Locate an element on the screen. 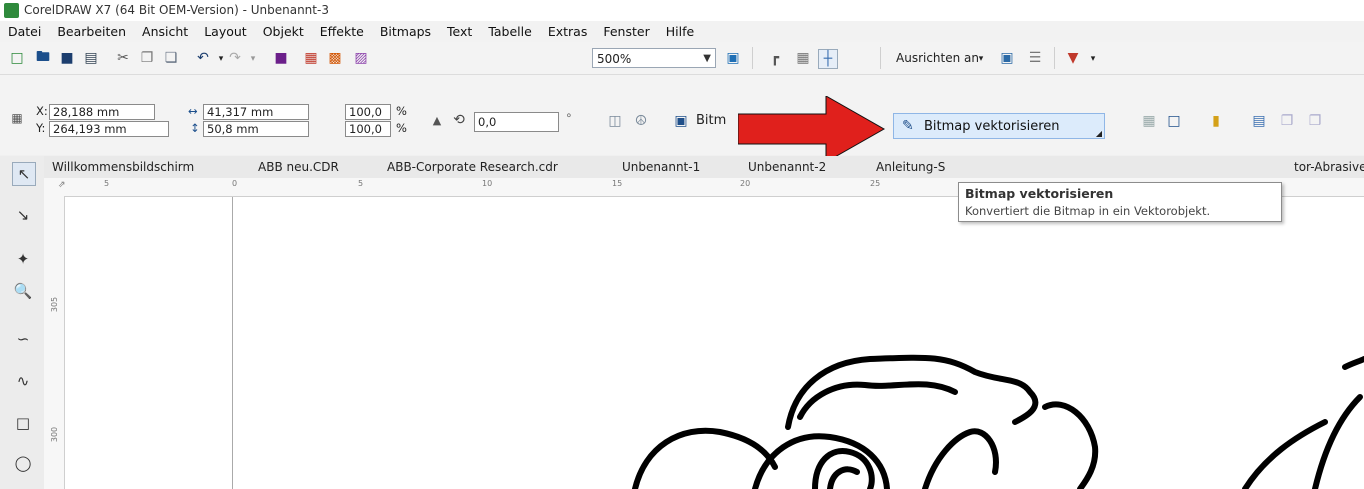  flyout-corner-icon: ◢ is located at coordinates (1098, 133).